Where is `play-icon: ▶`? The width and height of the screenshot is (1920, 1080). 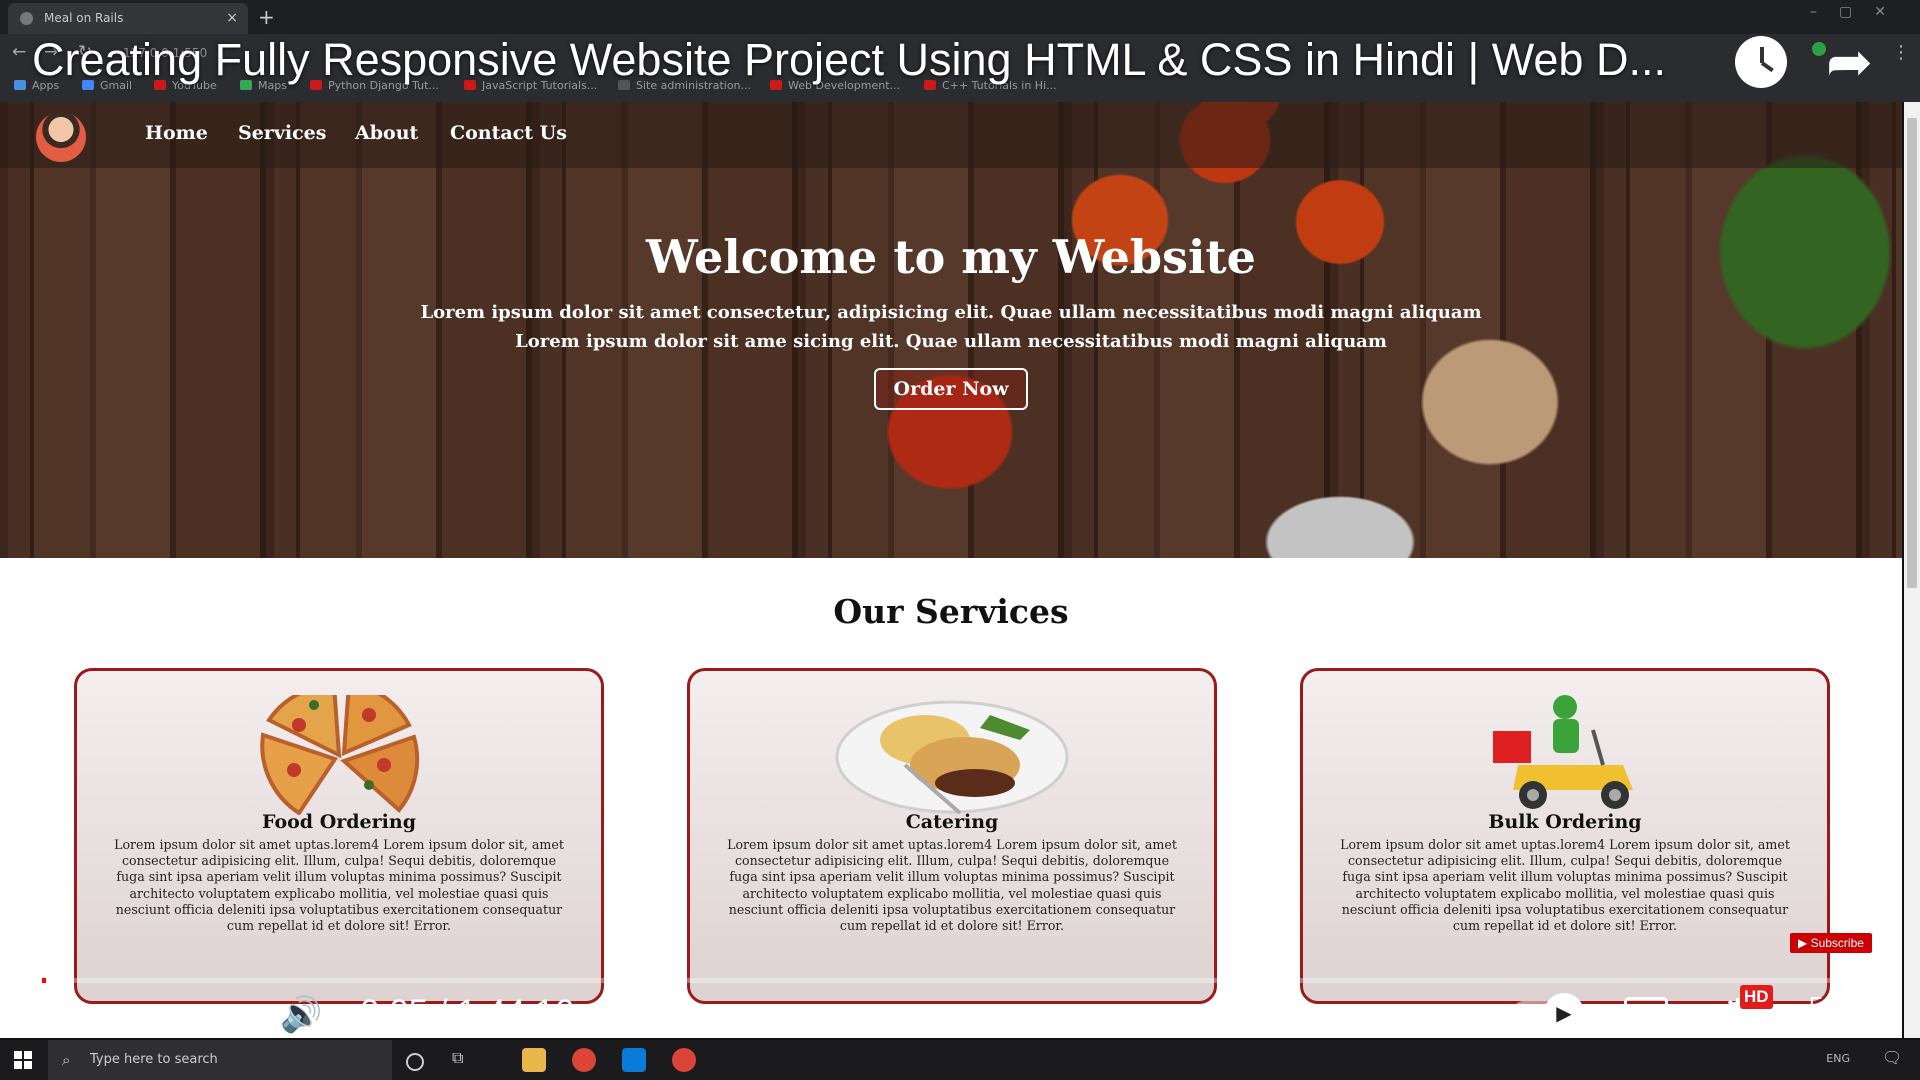
play-icon: ▶ is located at coordinates (97, 1014).